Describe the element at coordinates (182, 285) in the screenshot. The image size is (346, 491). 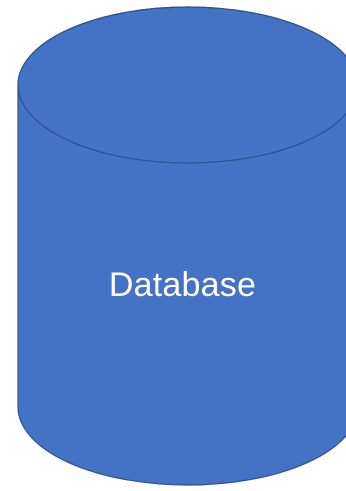
I see `database-label: Database` at that location.